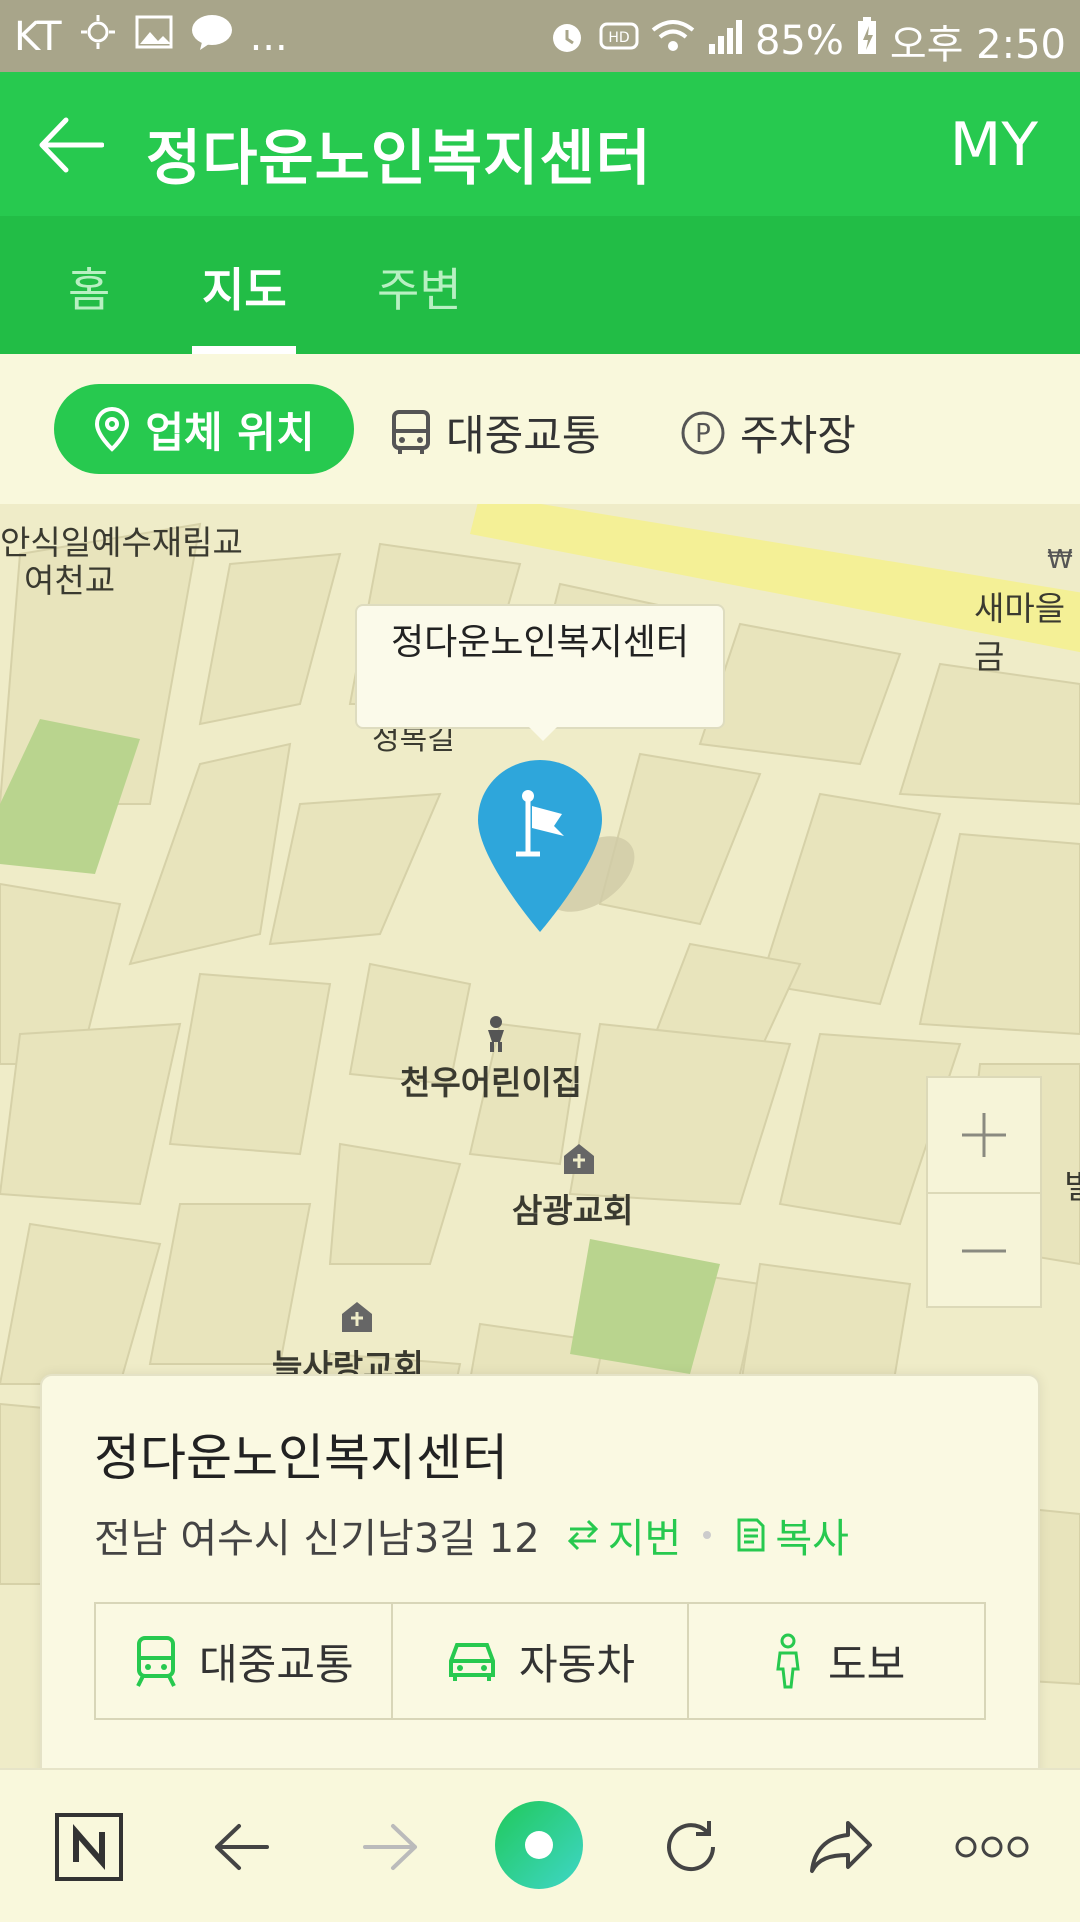 The height and width of the screenshot is (1922, 1080). I want to click on gallery-icon, so click(154, 37).